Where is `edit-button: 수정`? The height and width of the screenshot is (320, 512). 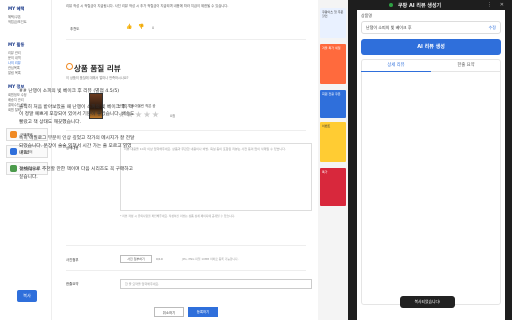 edit-button: 수정 is located at coordinates (492, 28).